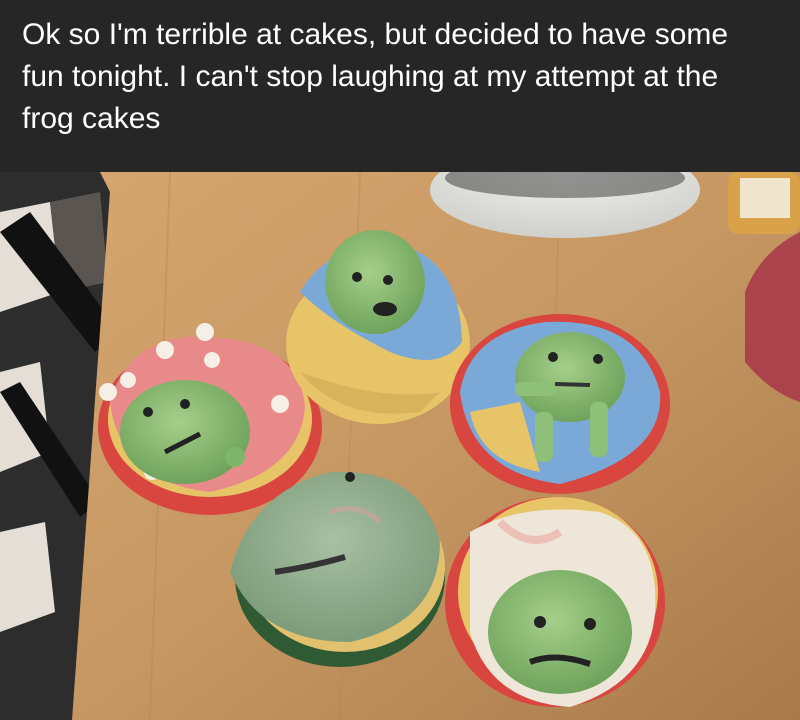 This screenshot has width=800, height=720. I want to click on cupcake-white, so click(555, 602).